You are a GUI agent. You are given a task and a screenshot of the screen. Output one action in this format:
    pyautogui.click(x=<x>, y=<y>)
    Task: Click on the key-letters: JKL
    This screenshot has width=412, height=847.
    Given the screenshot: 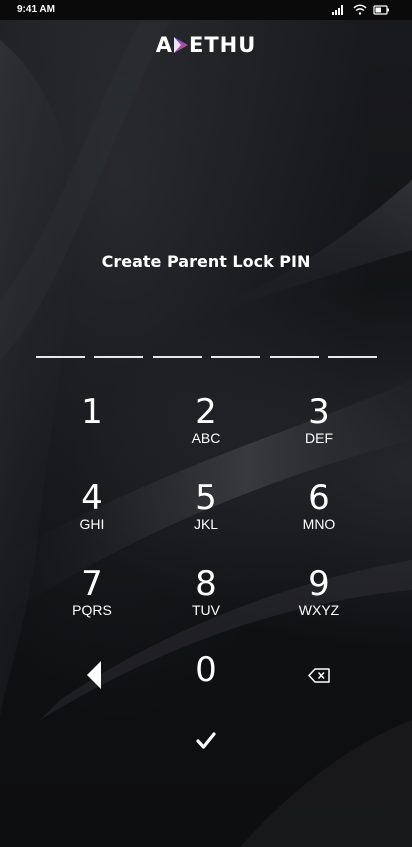 What is the action you would take?
    pyautogui.click(x=206, y=524)
    